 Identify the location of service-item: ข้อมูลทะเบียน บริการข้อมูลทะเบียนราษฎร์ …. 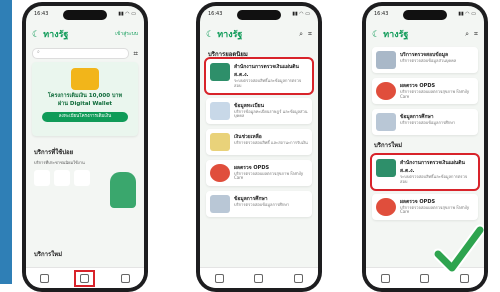
(259, 110).